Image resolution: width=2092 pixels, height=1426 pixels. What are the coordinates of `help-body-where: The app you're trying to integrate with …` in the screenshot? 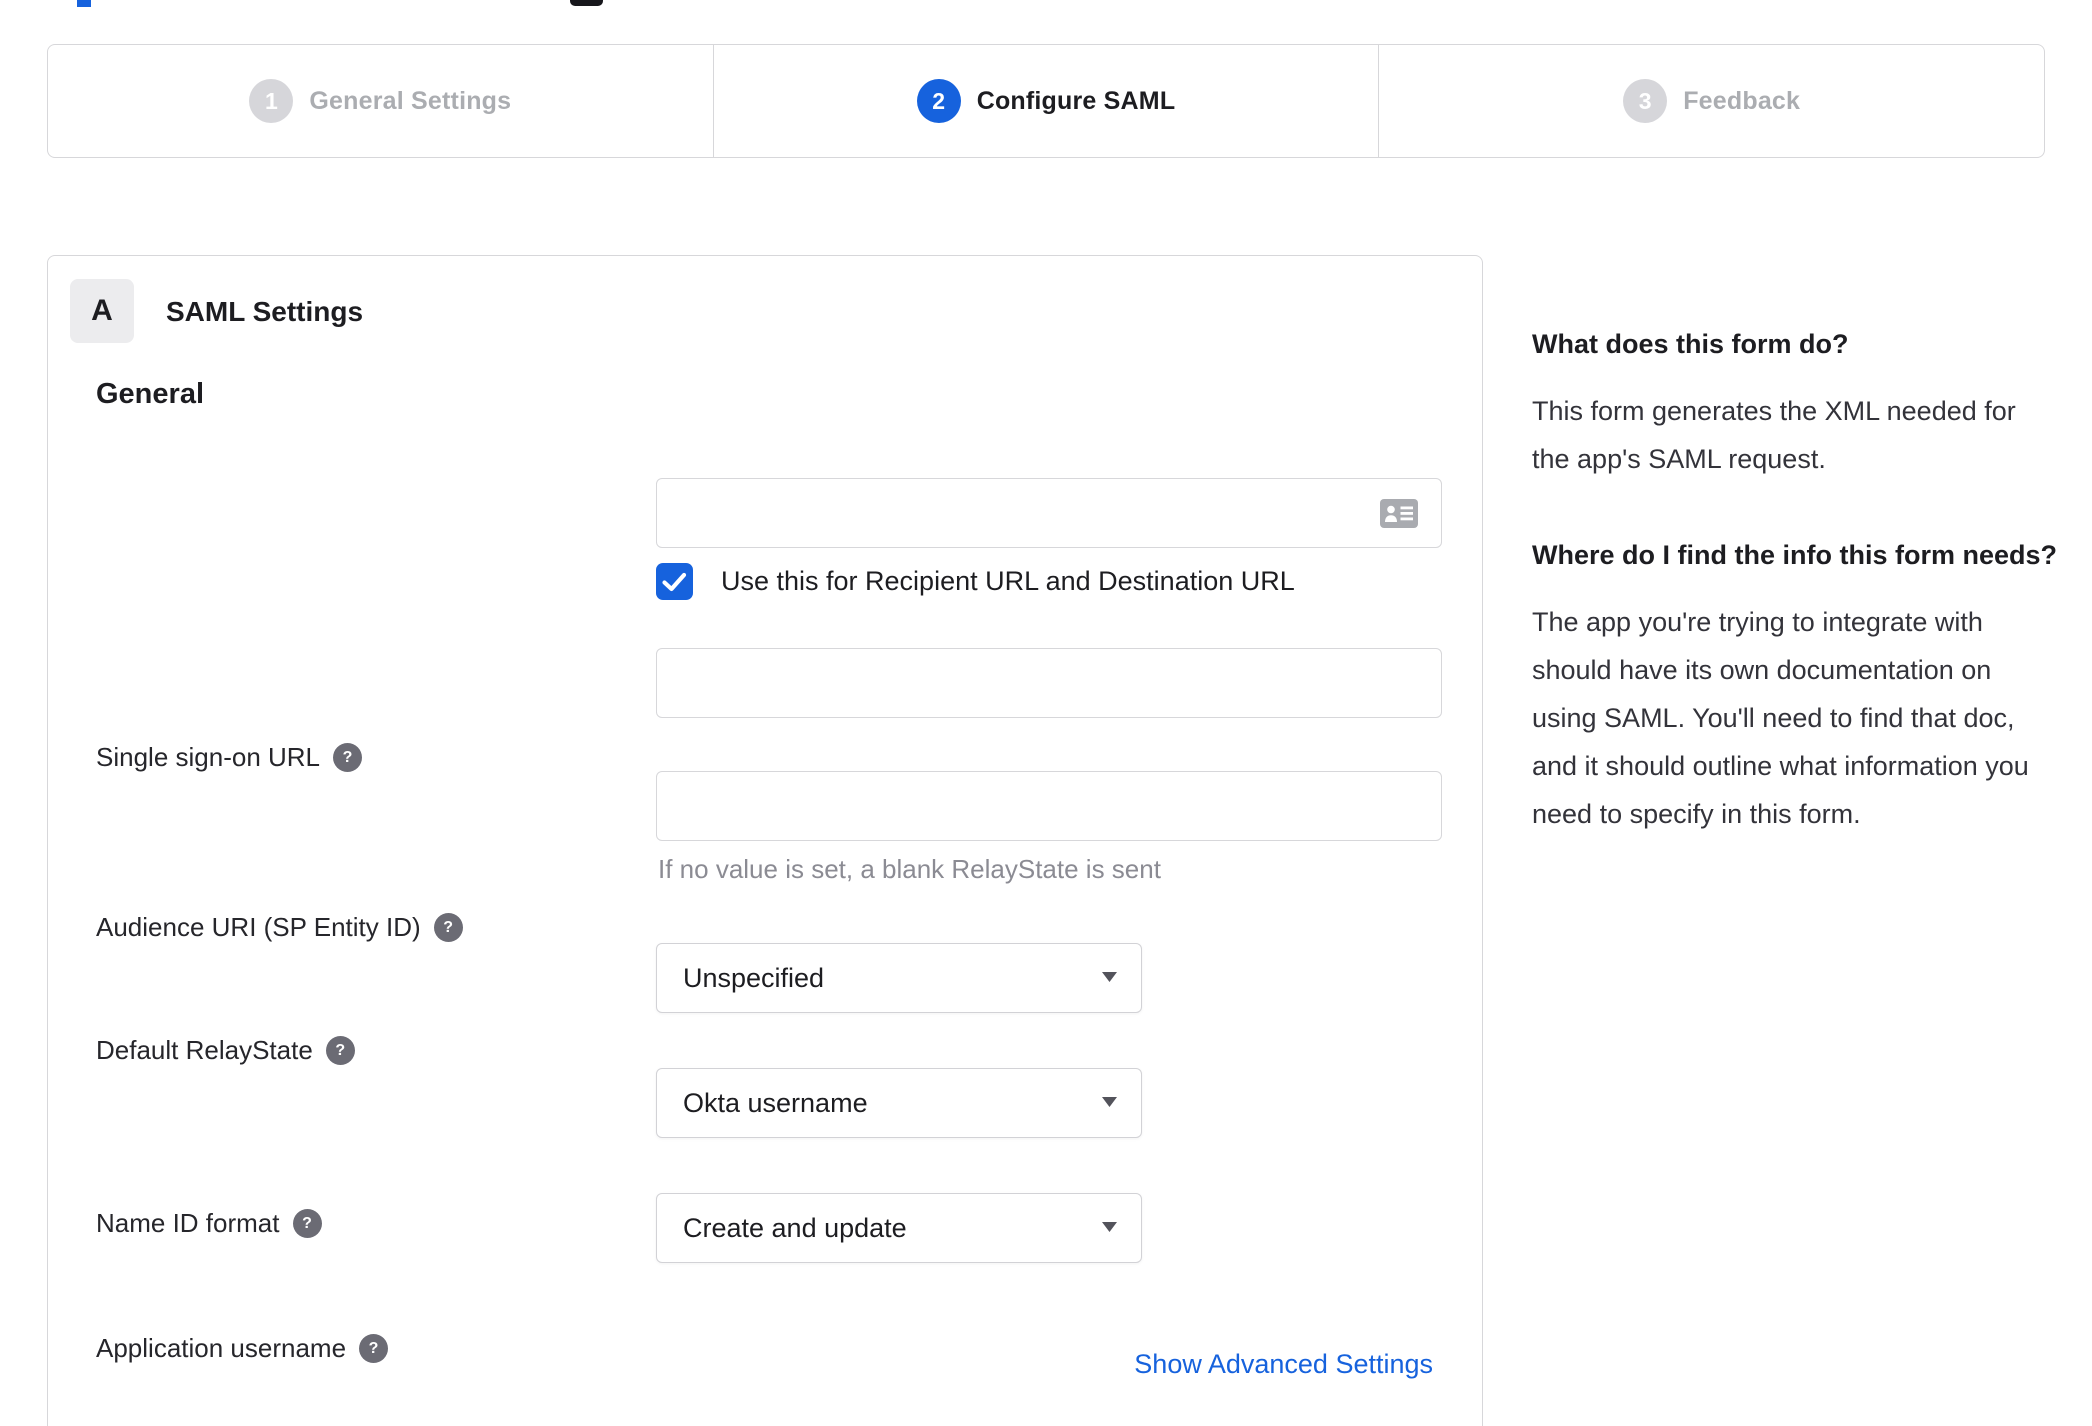 It's located at (1780, 718).